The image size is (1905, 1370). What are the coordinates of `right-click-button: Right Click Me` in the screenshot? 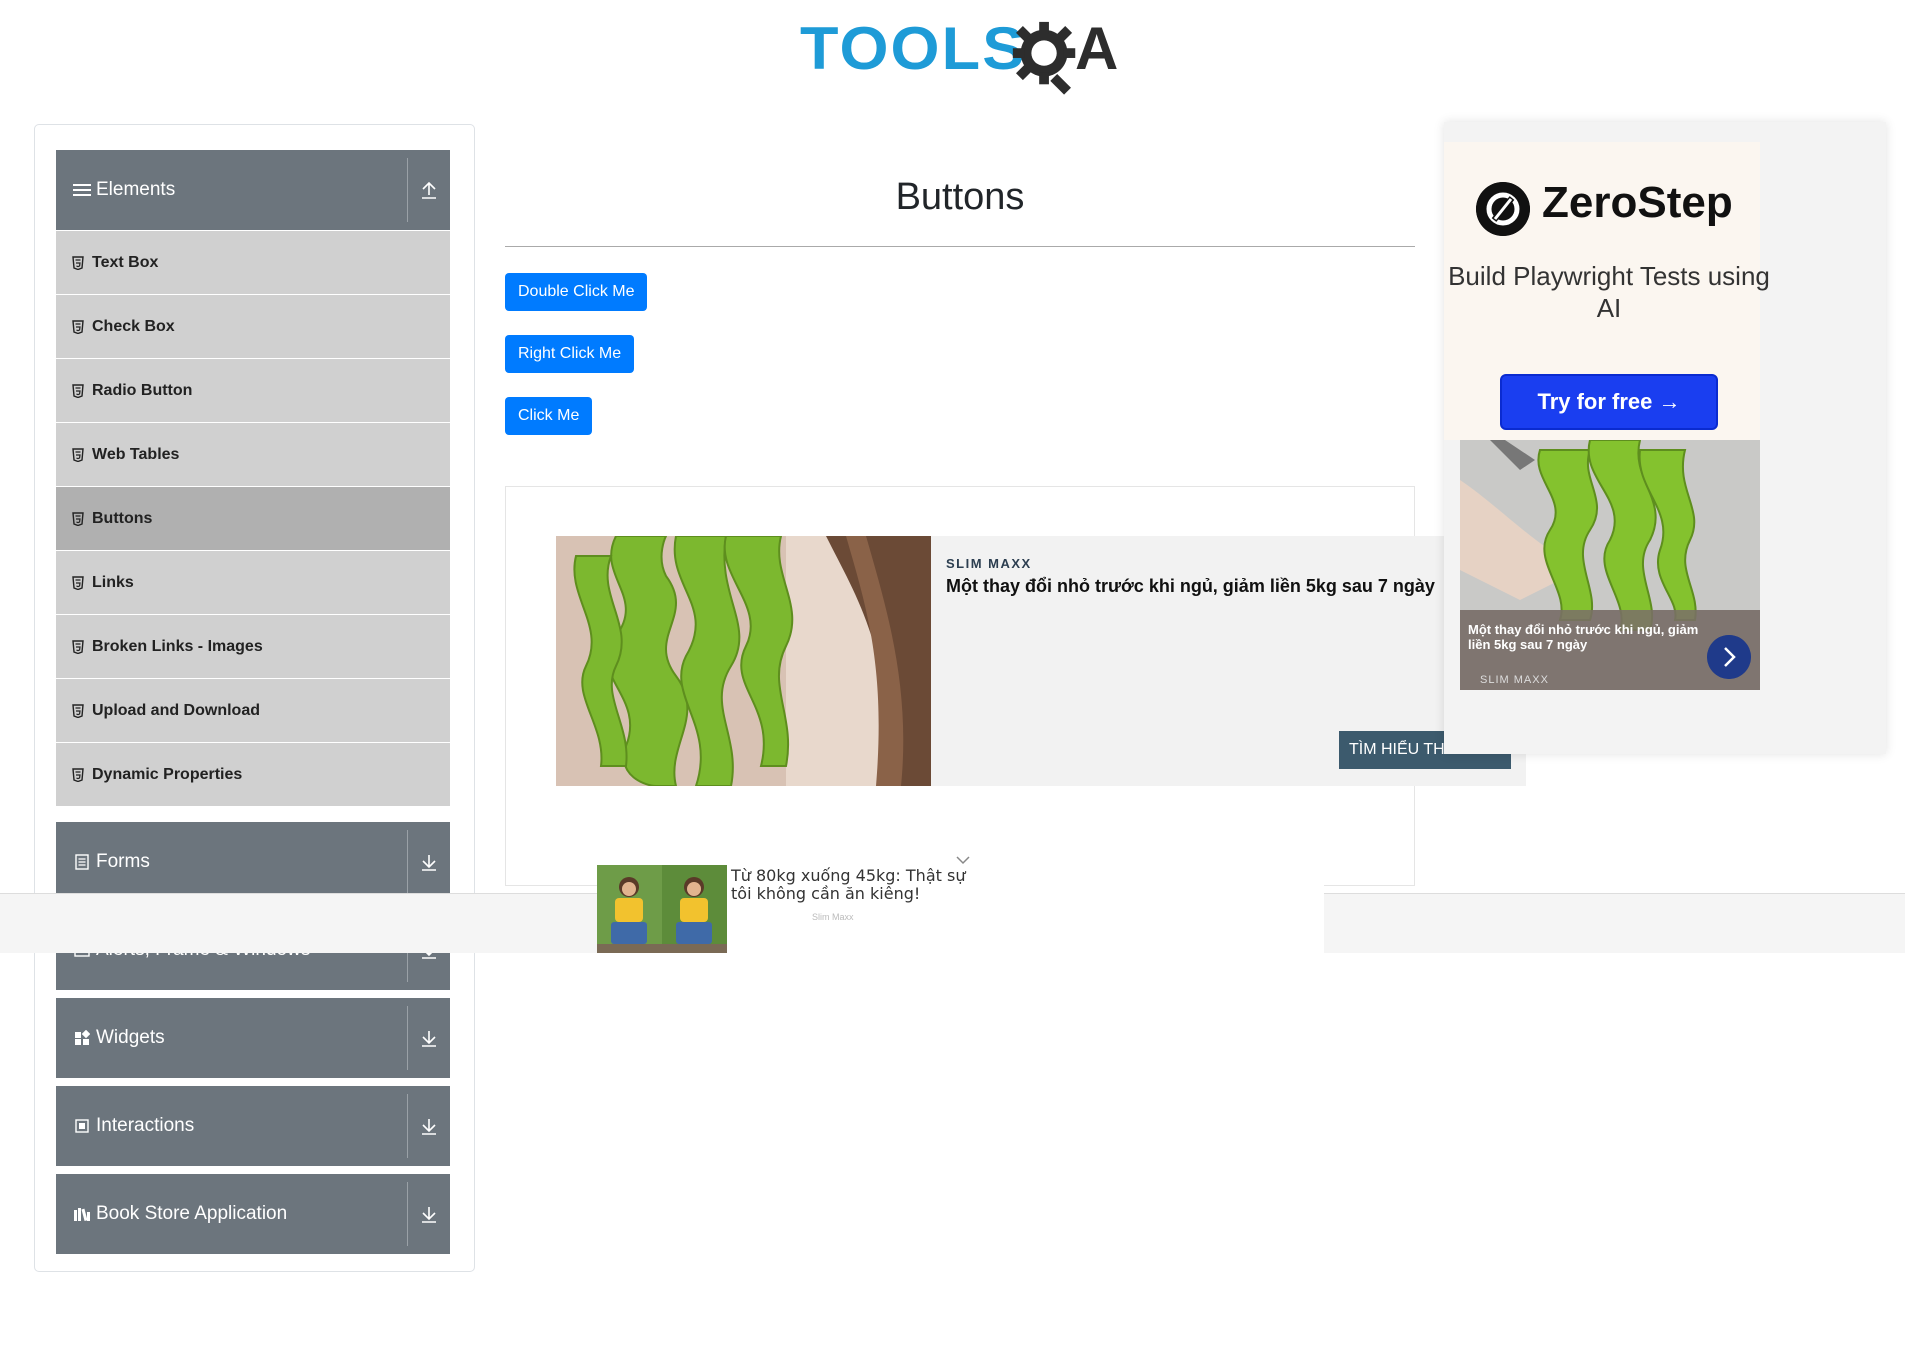 It's located at (570, 354).